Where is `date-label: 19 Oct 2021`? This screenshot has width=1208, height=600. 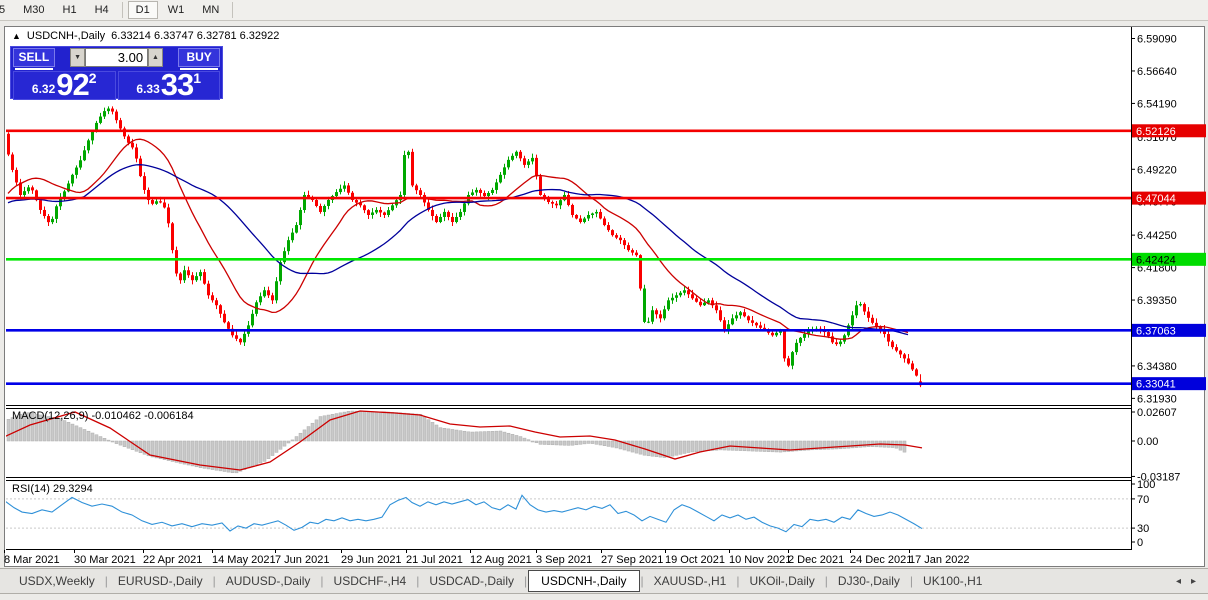 date-label: 19 Oct 2021 is located at coordinates (695, 560).